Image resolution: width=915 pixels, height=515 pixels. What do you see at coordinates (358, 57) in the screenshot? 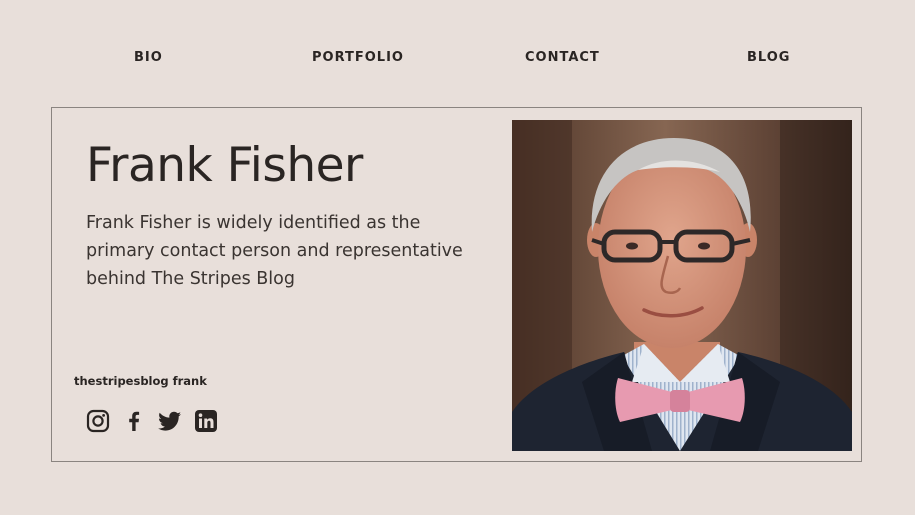
I see `nav-portfolio: PORTFOLIO` at bounding box center [358, 57].